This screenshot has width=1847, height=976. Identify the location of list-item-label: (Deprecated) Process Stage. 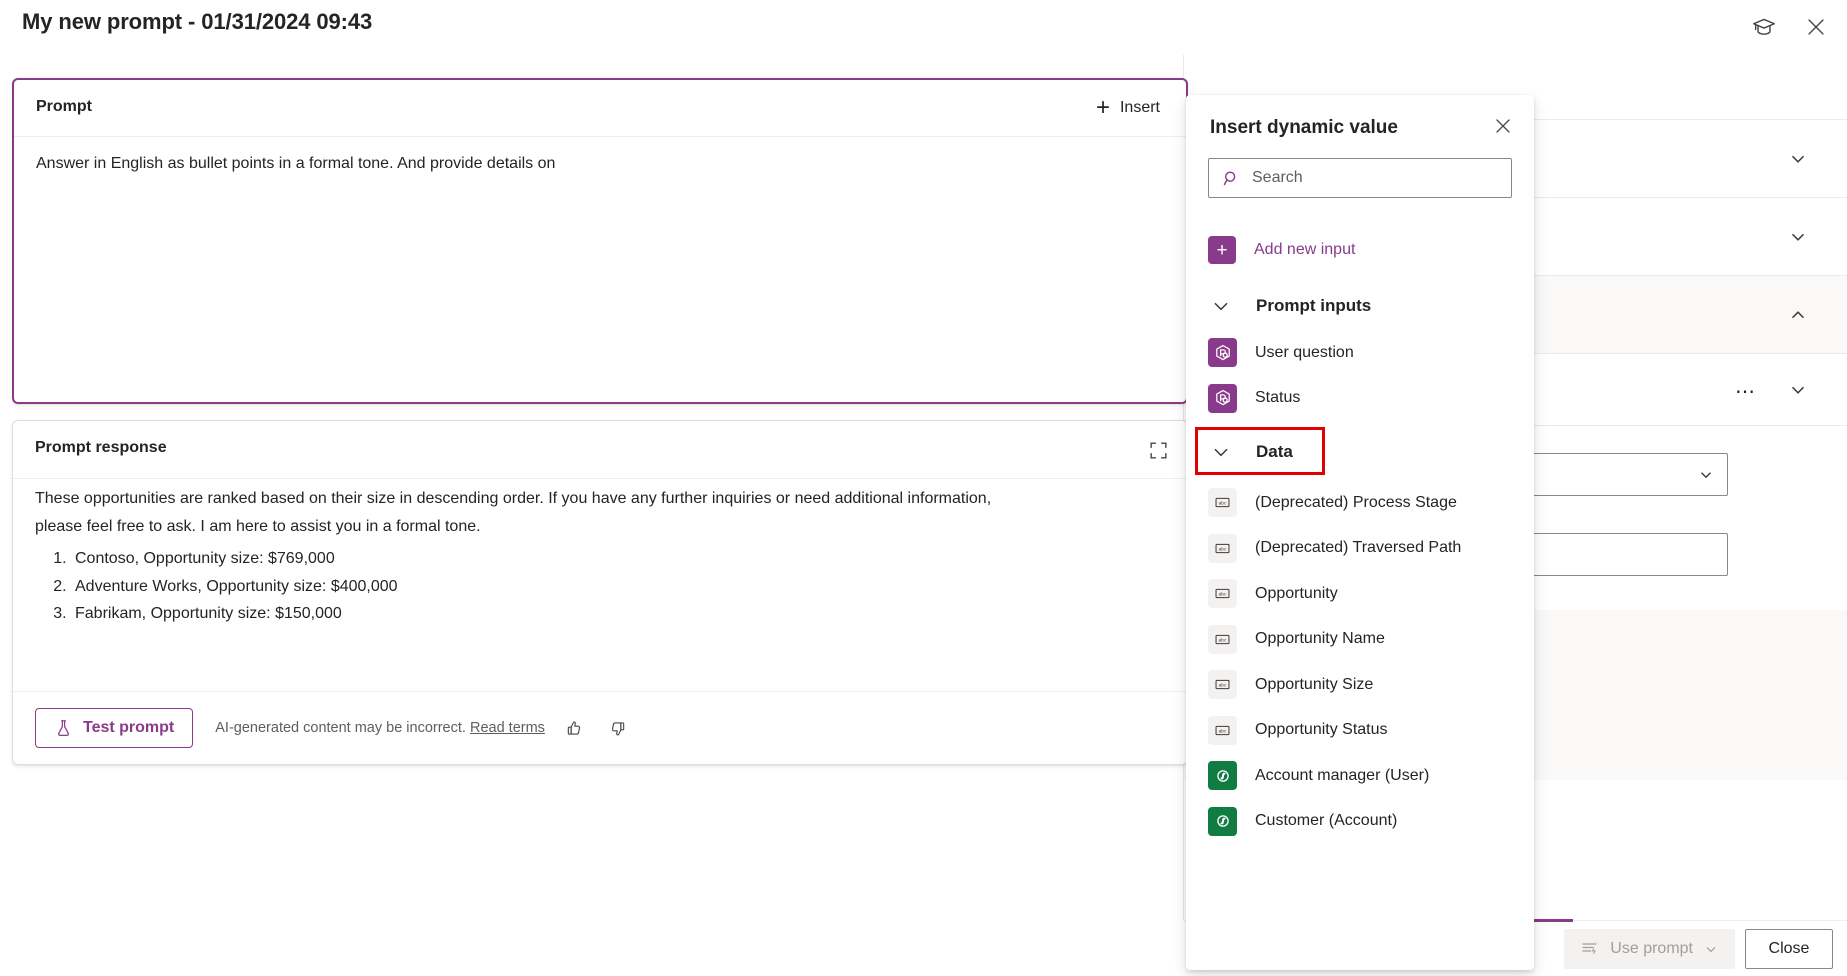
(1356, 502).